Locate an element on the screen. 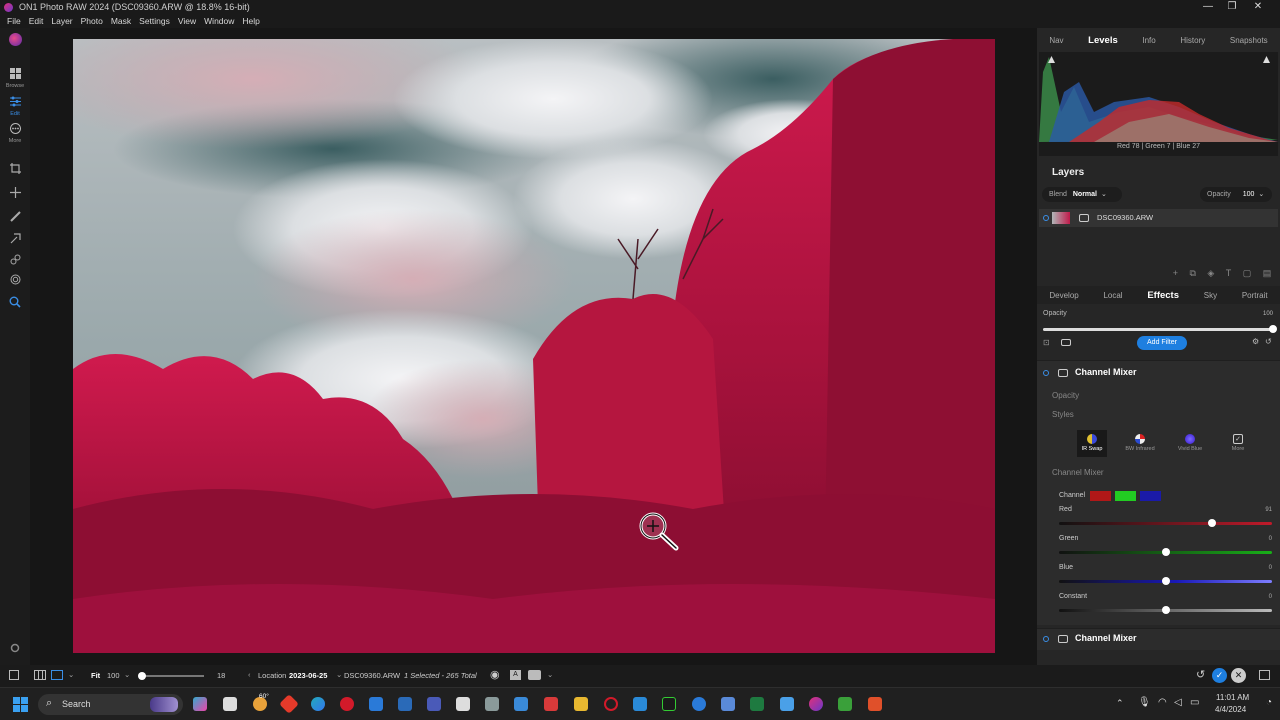  red-slider-track is located at coordinates (1165, 523).